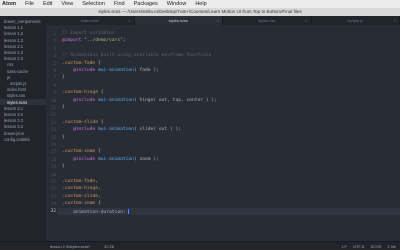 The image size is (400, 250). What do you see at coordinates (53, 100) in the screenshot?
I see `line-number: 10` at bounding box center [53, 100].